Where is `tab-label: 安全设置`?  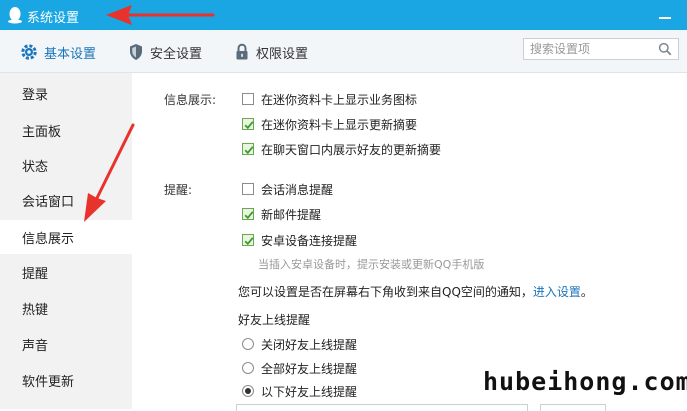
tab-label: 安全设置 is located at coordinates (176, 54).